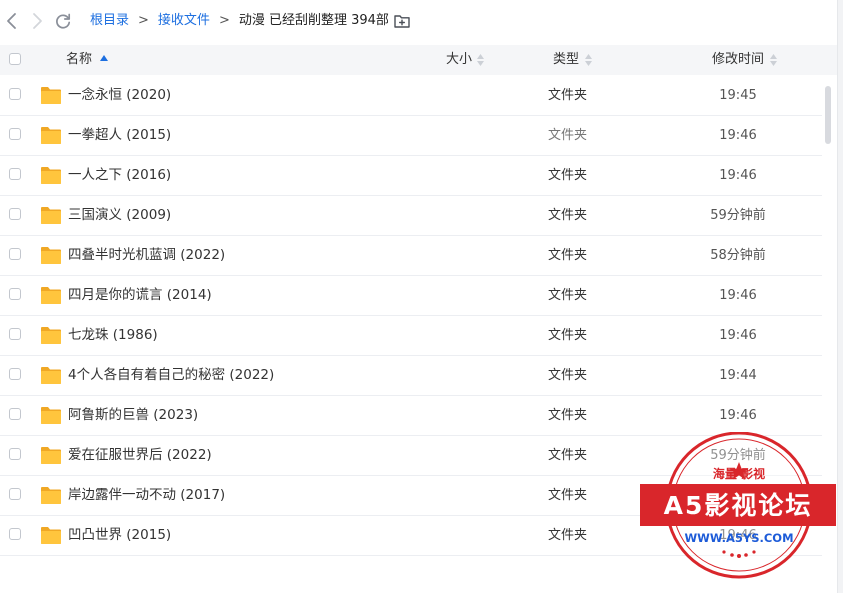 The width and height of the screenshot is (843, 593). Describe the element at coordinates (140, 455) in the screenshot. I see `file-name: 爱在征服世界后 (2022)` at that location.